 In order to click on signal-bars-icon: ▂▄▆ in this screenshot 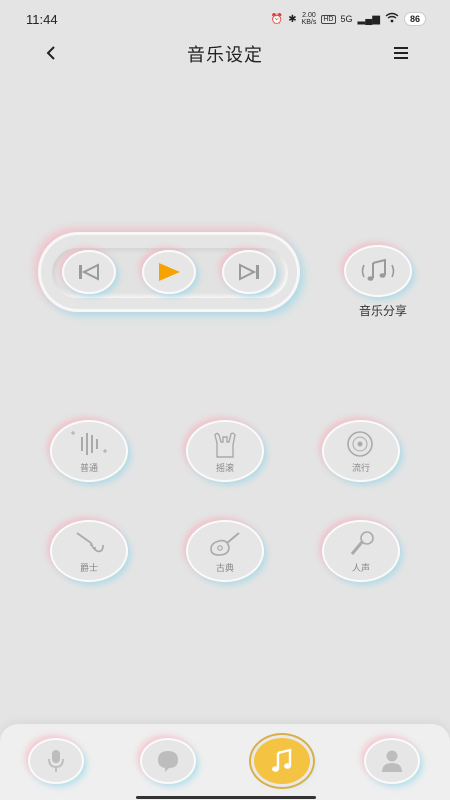, I will do `click(368, 19)`.